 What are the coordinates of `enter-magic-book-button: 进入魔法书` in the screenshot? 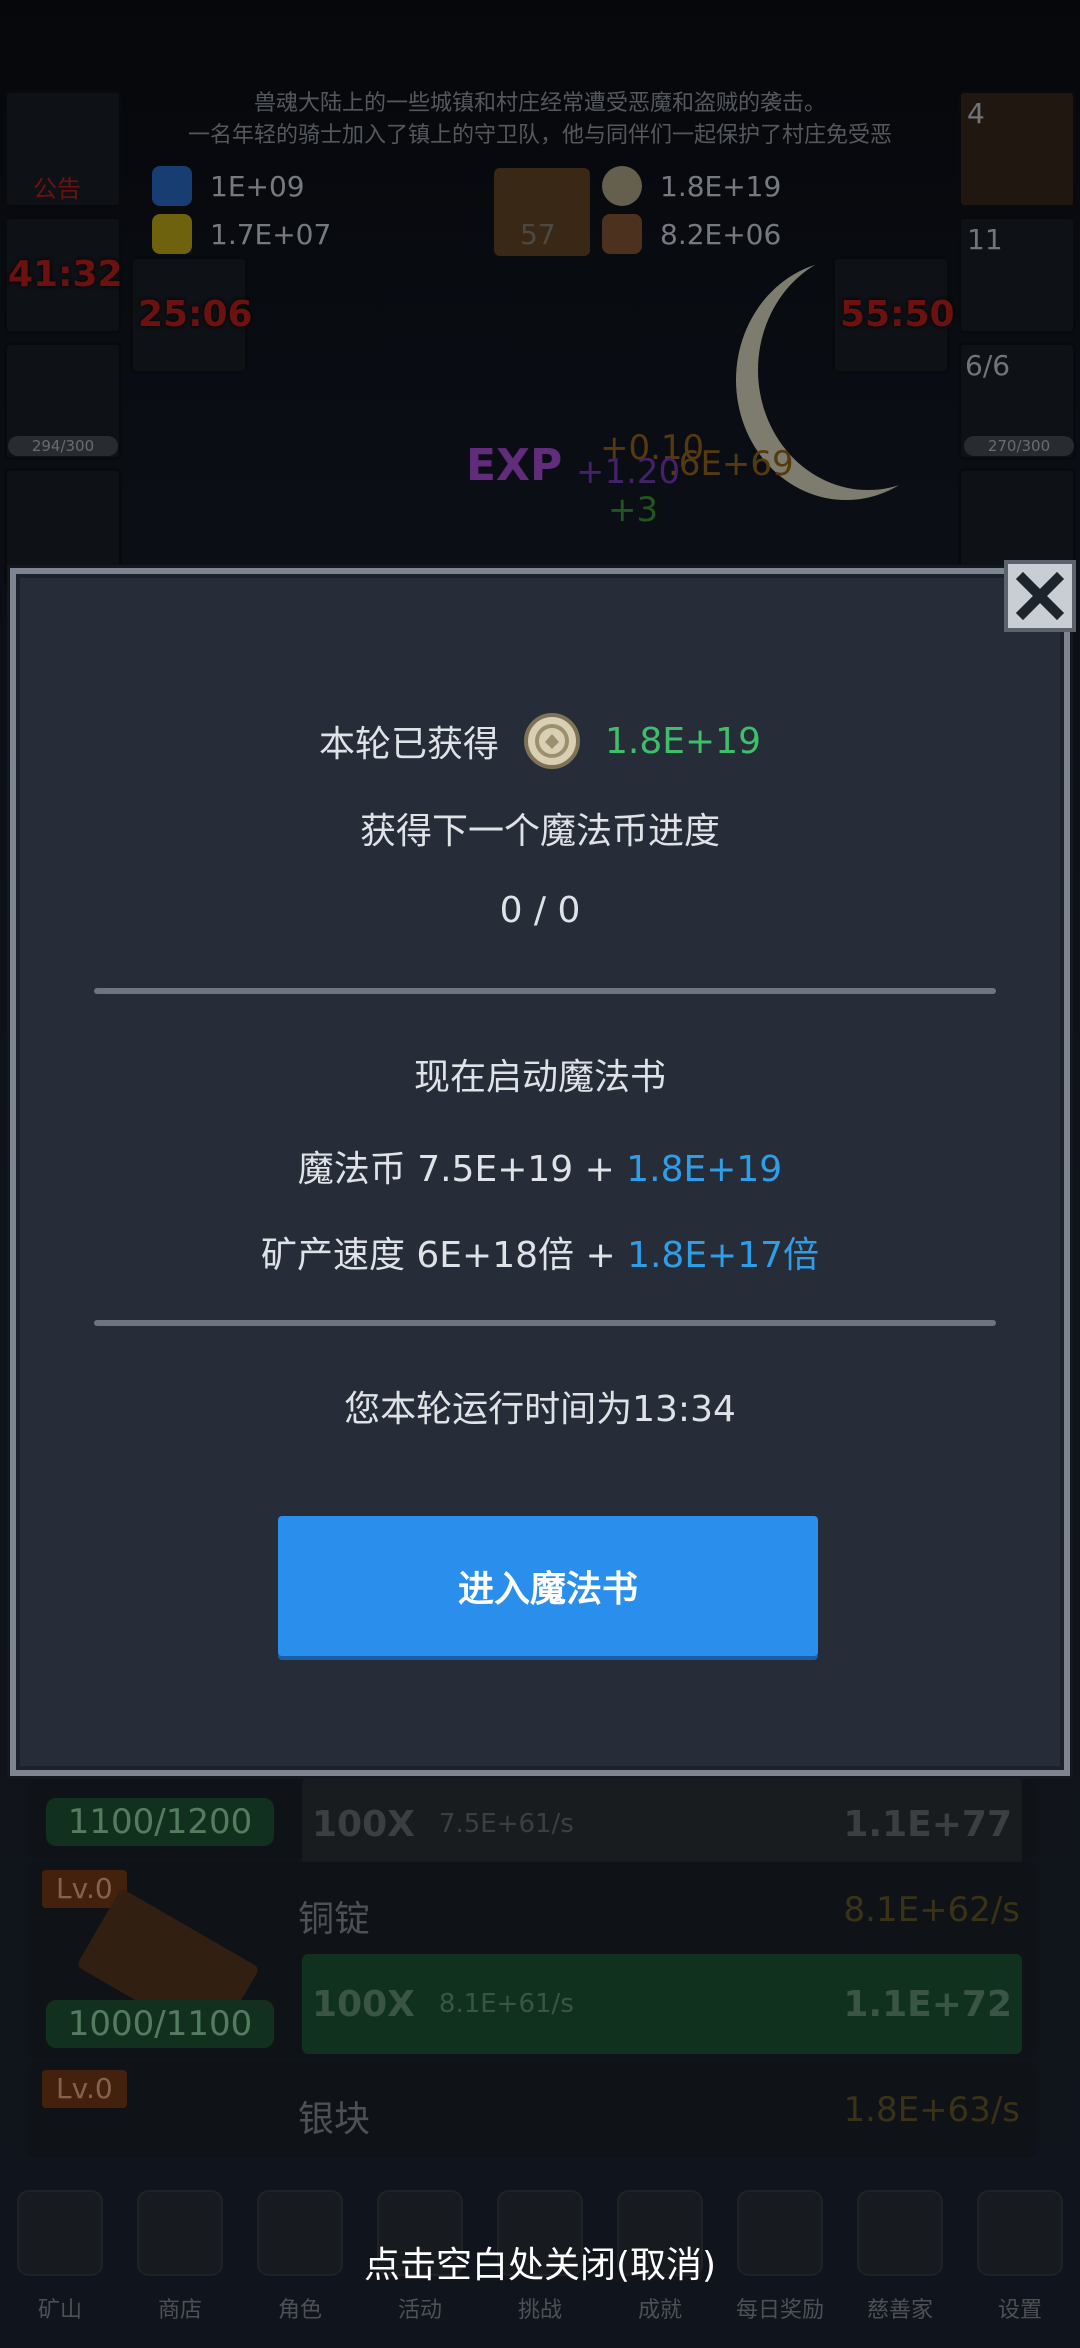 It's located at (548, 1586).